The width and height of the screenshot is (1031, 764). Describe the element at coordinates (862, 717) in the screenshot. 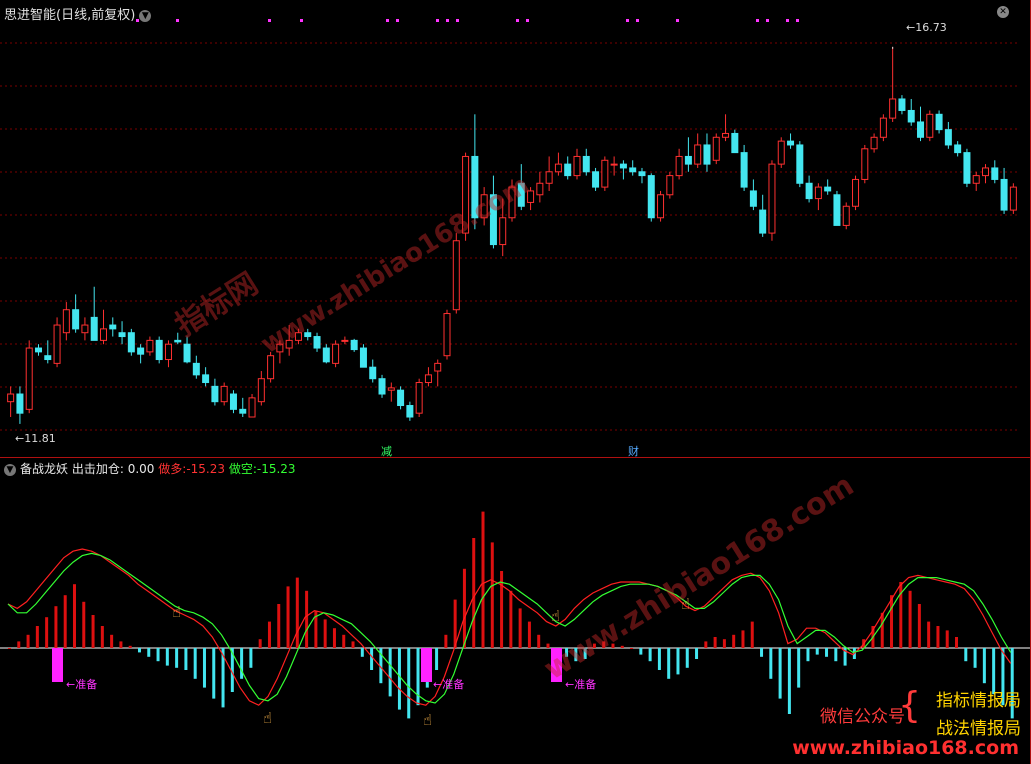

I see `brand-left: 微信公众号` at that location.